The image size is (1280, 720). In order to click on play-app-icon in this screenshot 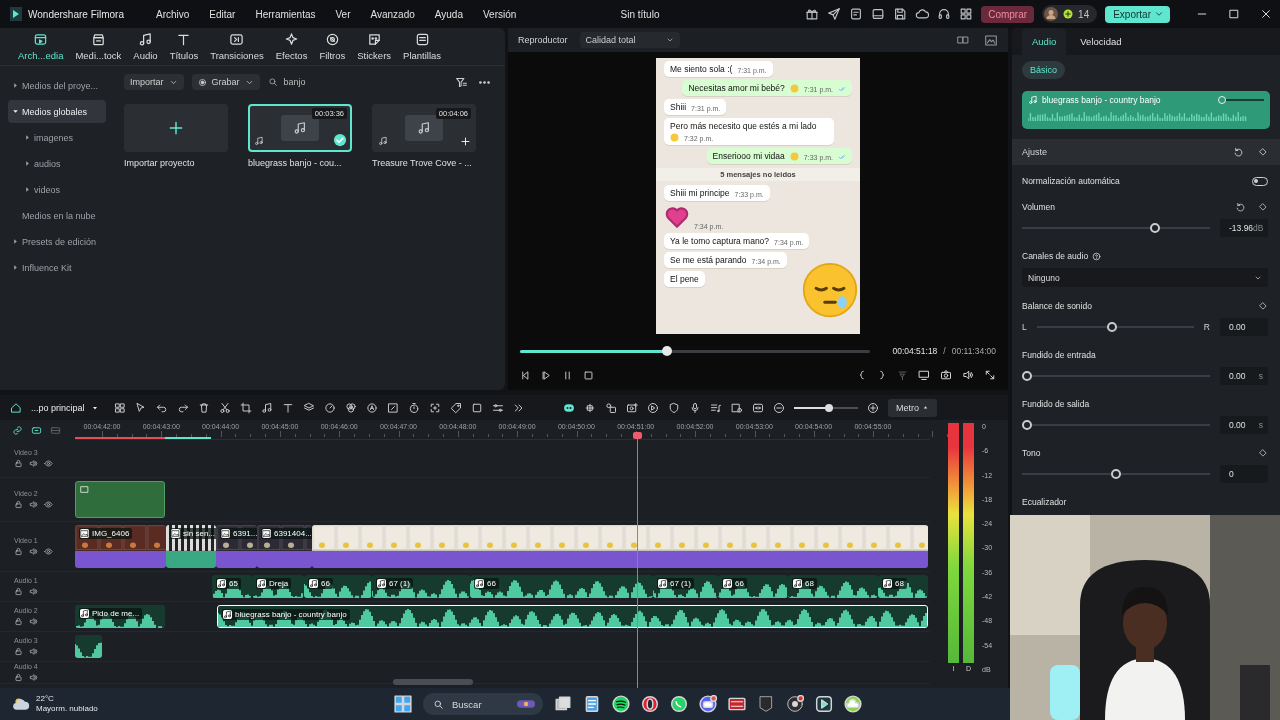, I will do `click(824, 704)`.